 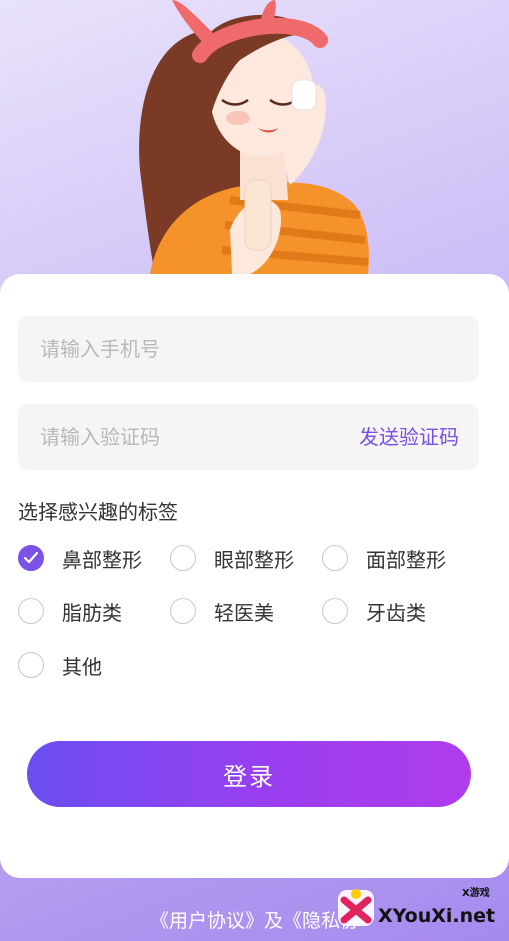 What do you see at coordinates (190, 437) in the screenshot?
I see `code-input` at bounding box center [190, 437].